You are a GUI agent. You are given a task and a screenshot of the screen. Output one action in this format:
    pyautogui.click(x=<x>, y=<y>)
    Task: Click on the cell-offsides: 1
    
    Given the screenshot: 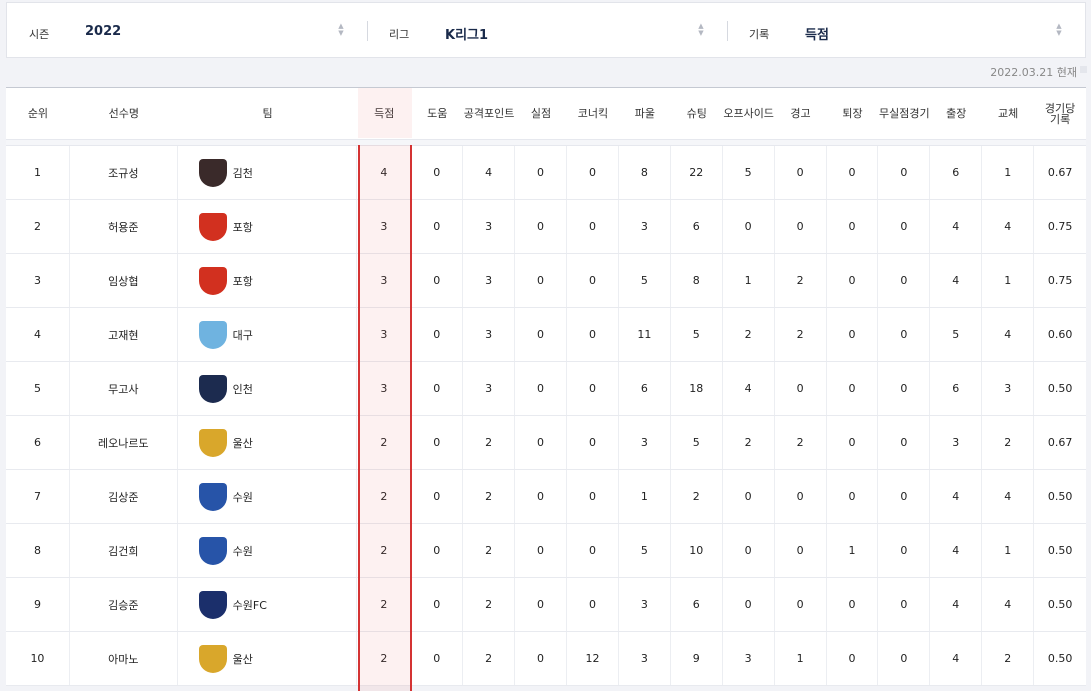 What is the action you would take?
    pyautogui.click(x=749, y=280)
    